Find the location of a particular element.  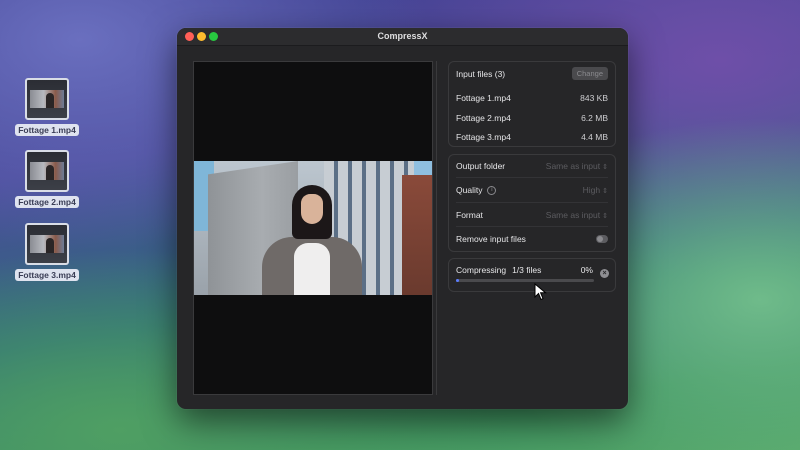

format-row: Format Same as input ⇕ is located at coordinates (532, 215).